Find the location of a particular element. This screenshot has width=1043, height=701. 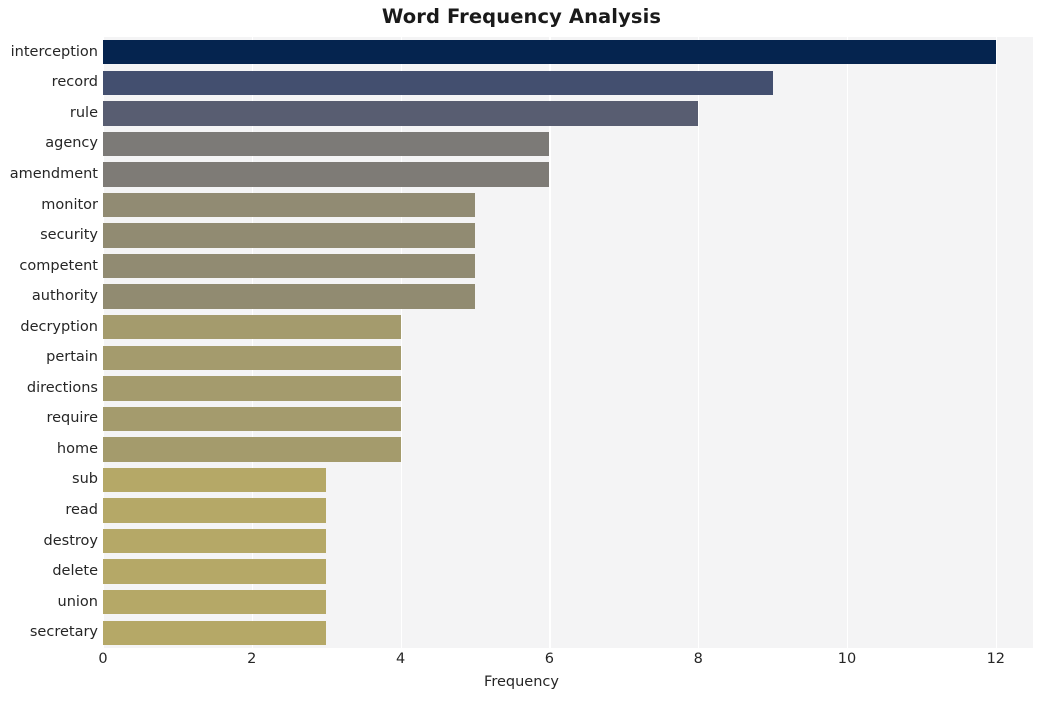

x-tick-label-4: 4 is located at coordinates (400, 659).